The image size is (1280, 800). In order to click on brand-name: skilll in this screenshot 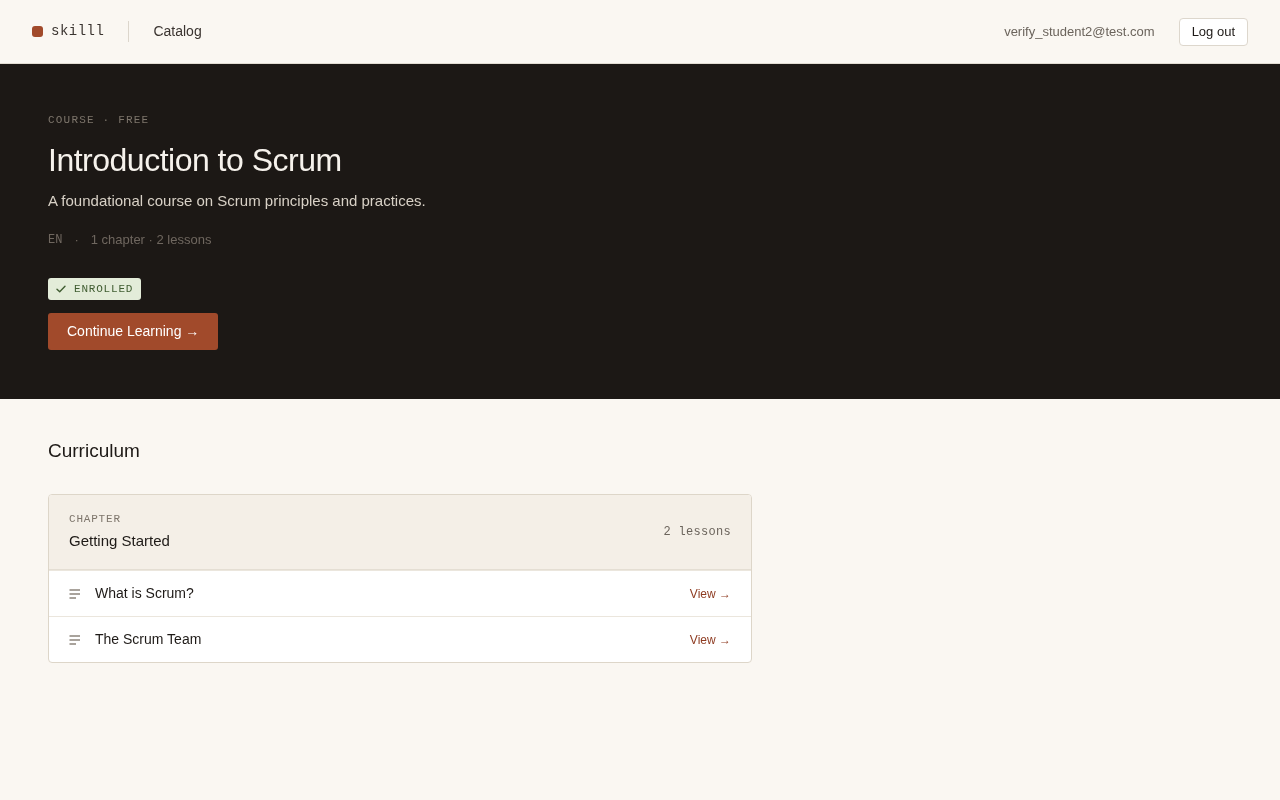, I will do `click(78, 31)`.